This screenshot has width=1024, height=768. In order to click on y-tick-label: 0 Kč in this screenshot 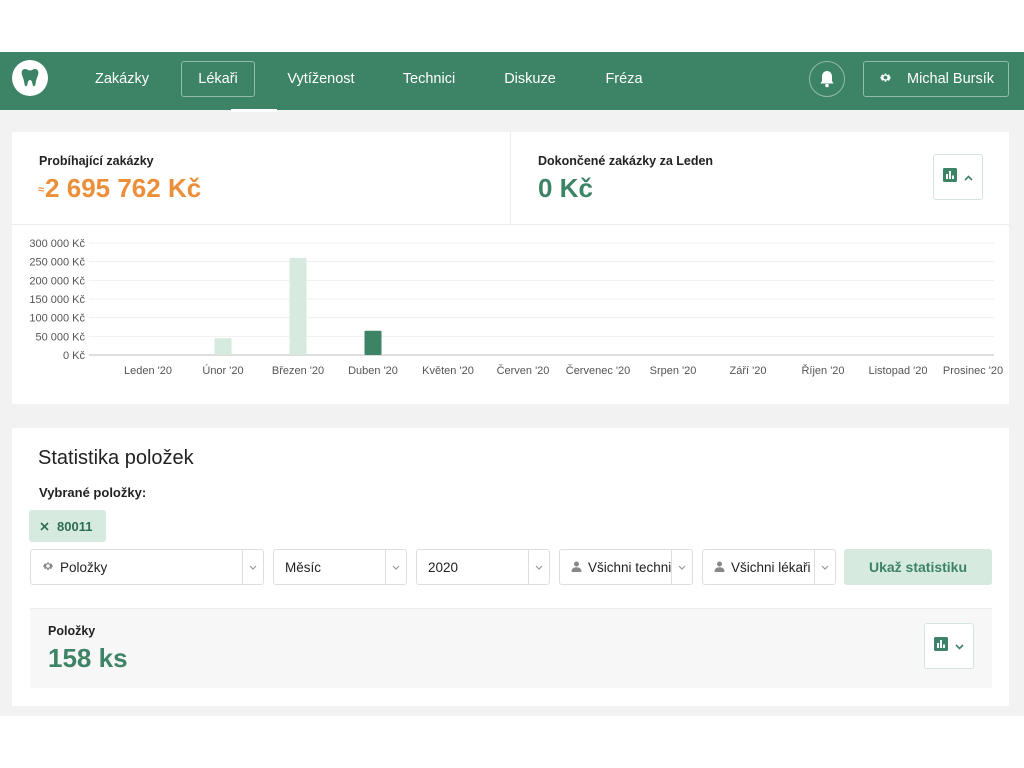, I will do `click(74, 356)`.